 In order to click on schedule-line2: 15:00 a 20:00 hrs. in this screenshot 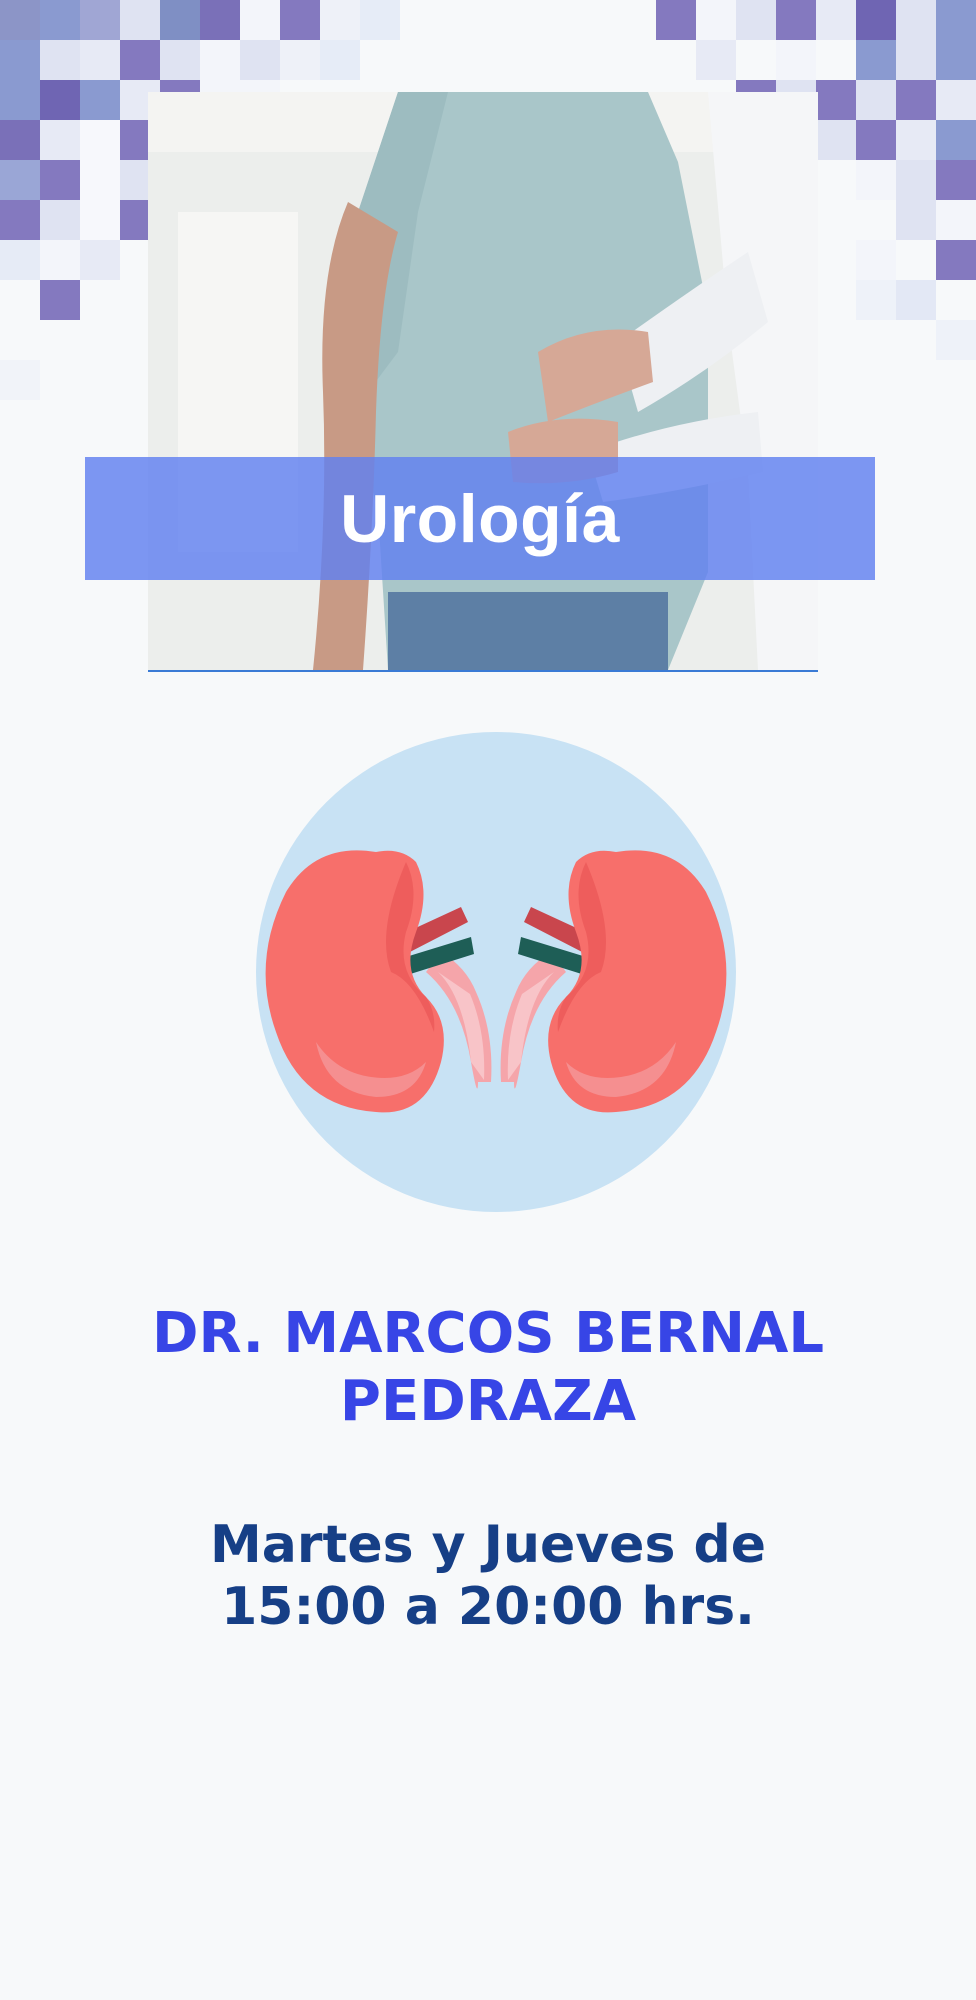, I will do `click(488, 1607)`.